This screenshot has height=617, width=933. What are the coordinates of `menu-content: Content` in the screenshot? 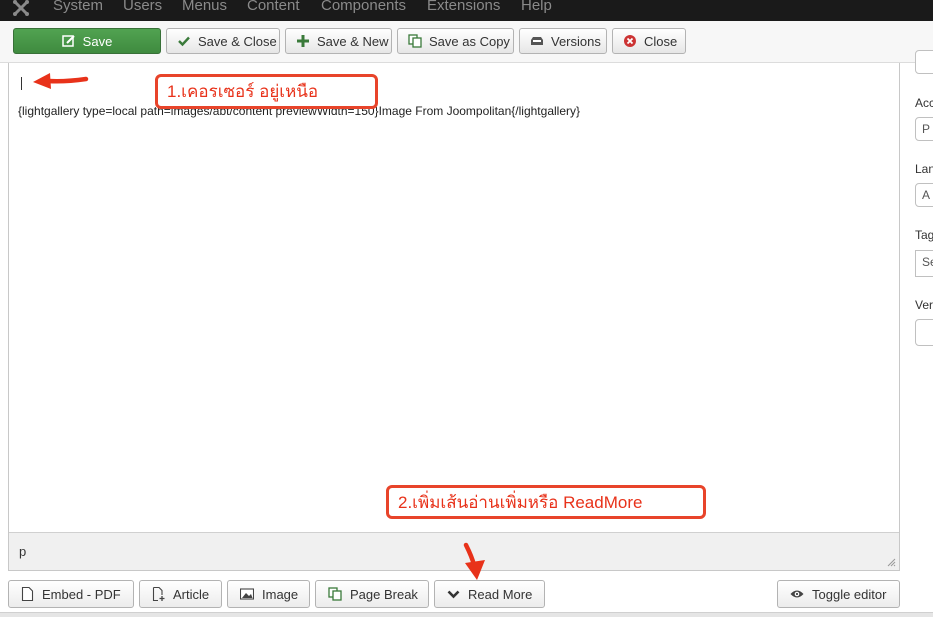 It's located at (273, 8).